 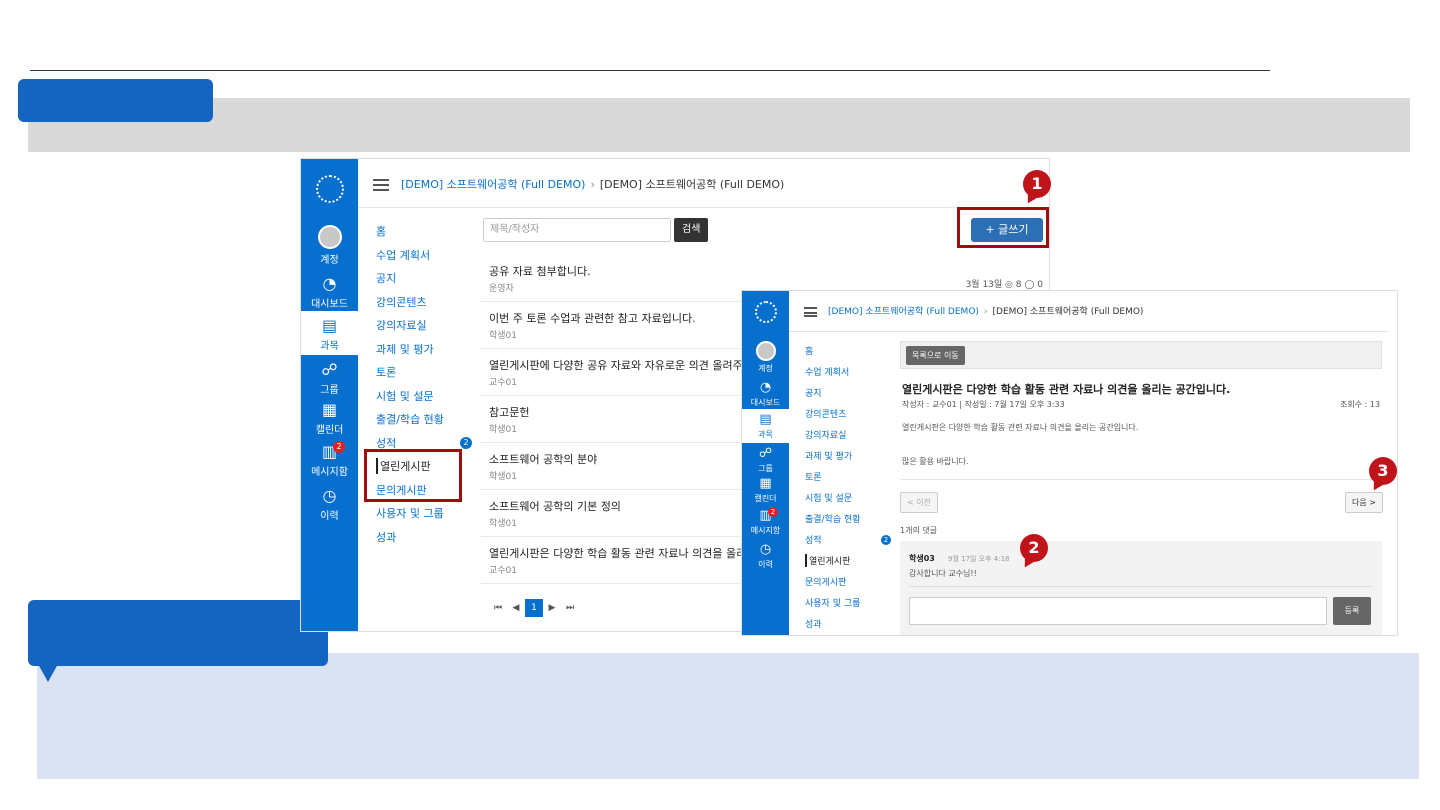 What do you see at coordinates (935, 355) in the screenshot?
I see `back-to-list-button: 목록으로 이동` at bounding box center [935, 355].